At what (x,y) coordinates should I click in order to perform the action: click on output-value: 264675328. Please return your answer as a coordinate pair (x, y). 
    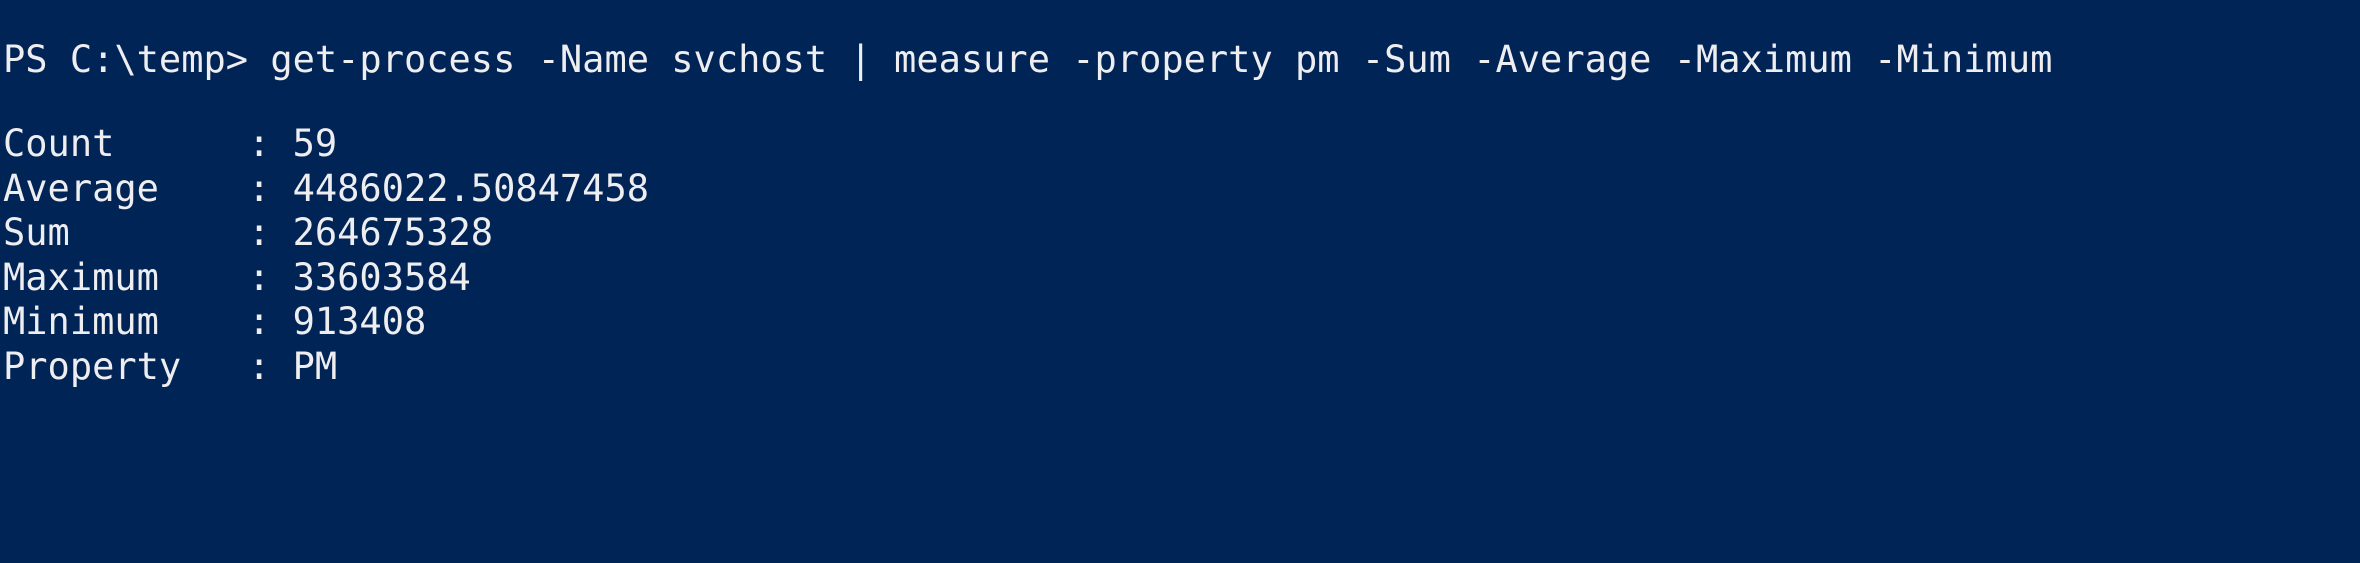
    Looking at the image, I should click on (393, 232).